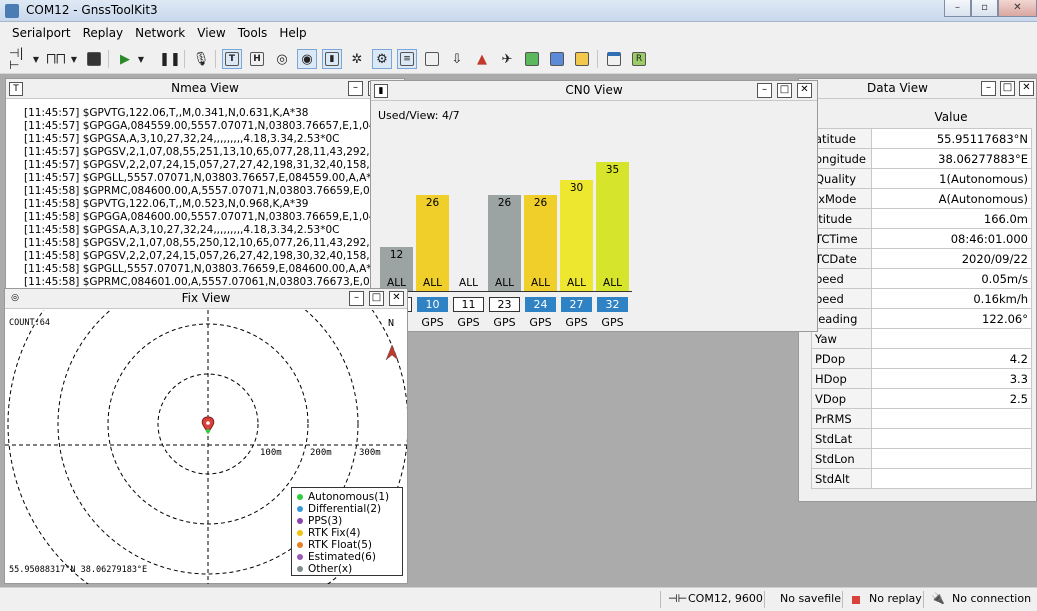 This screenshot has width=1037, height=611. Describe the element at coordinates (56, 59) in the screenshot. I see `signal-wave-icon: ⨅⨅` at that location.